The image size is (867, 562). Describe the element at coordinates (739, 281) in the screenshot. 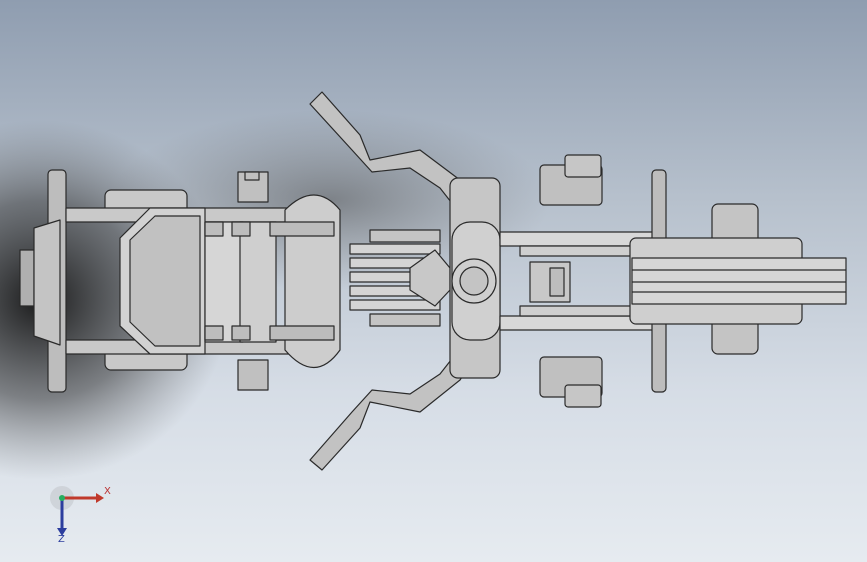

I see `front-axle` at that location.